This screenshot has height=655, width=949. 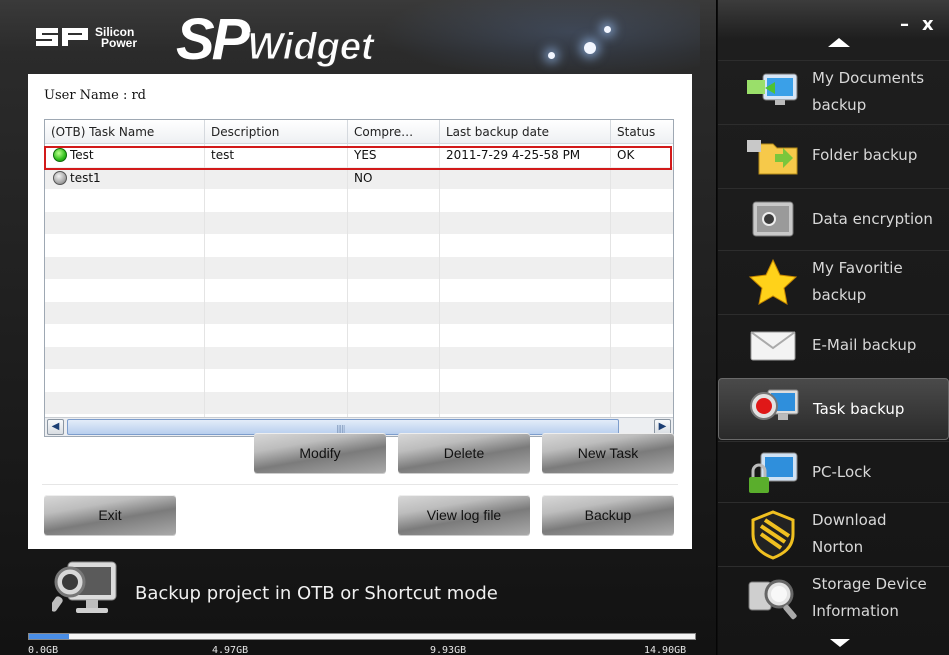 I want to click on scroll-down-icon, so click(x=840, y=643).